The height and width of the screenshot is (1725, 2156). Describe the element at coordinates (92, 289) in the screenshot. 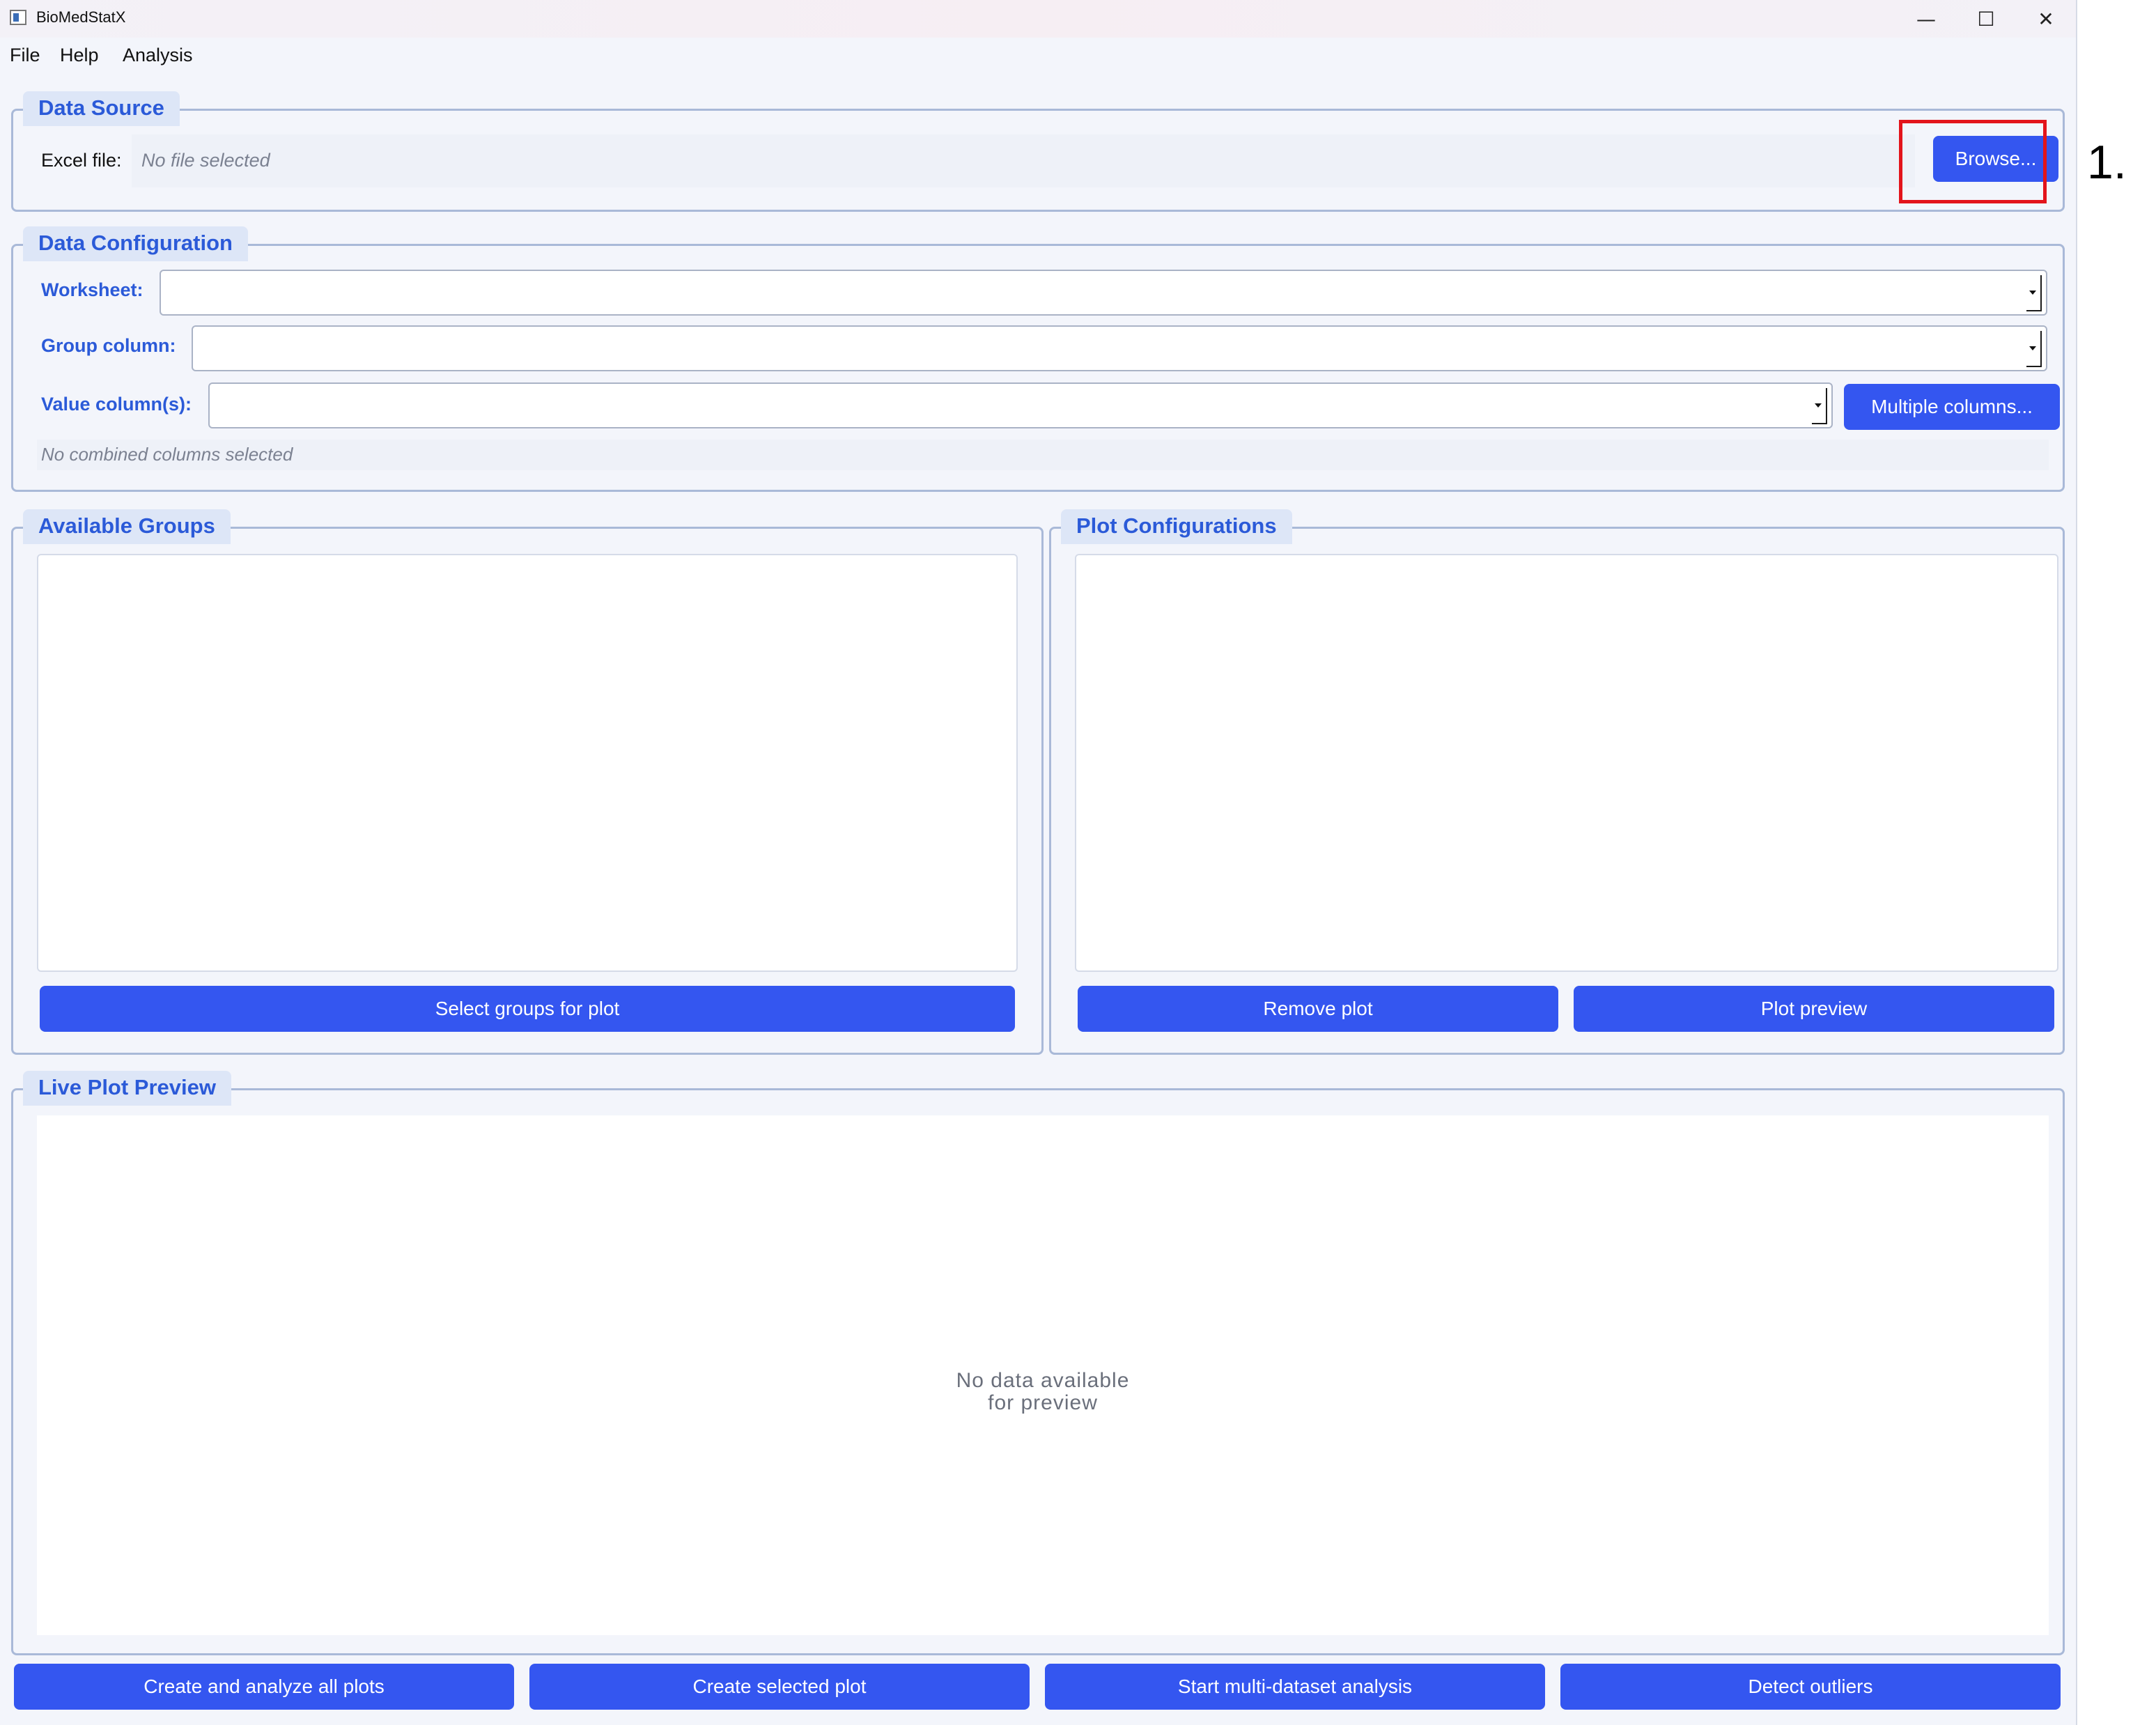

I see `worksheet-label: Worksheet:` at that location.